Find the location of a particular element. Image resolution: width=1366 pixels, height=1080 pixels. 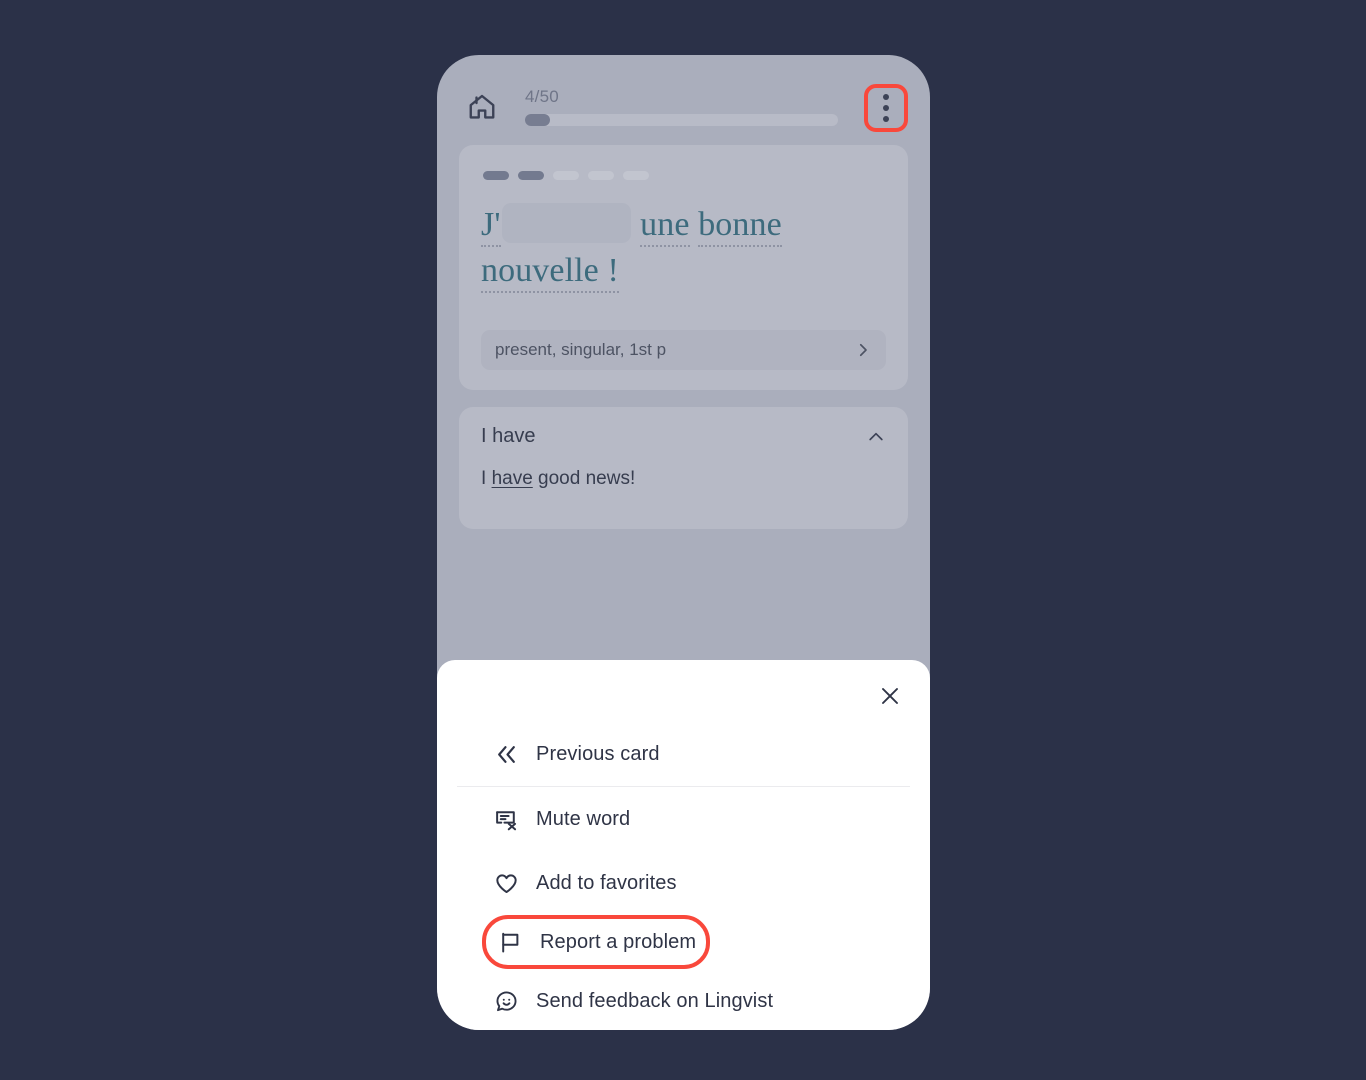

progress-area: 4/50 is located at coordinates (682, 106).